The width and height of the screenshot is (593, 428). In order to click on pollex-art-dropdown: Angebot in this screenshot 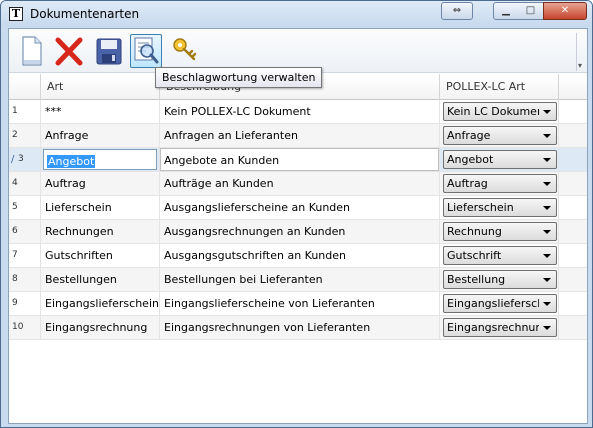, I will do `click(500, 159)`.